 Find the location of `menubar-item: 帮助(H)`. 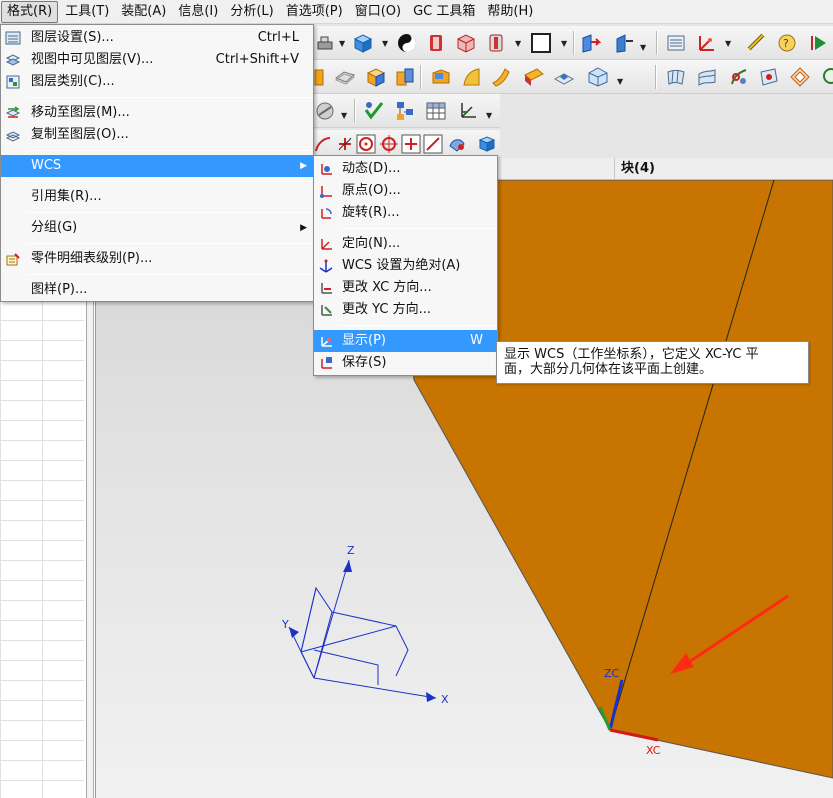

menubar-item: 帮助(H) is located at coordinates (510, 12).